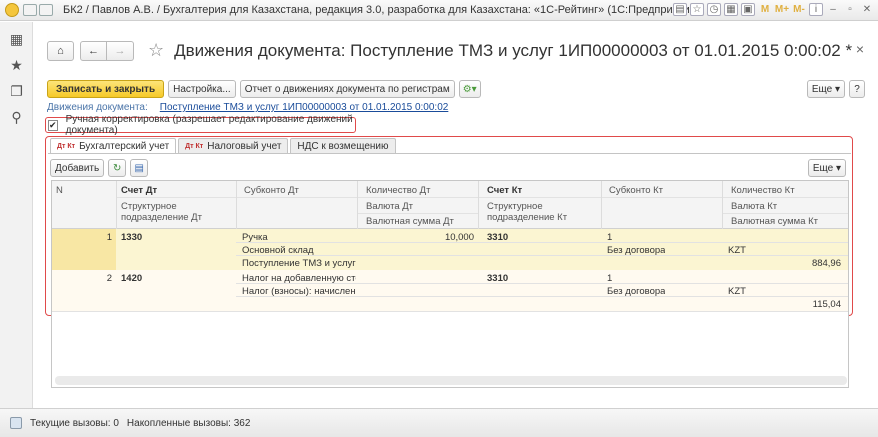 This screenshot has height=437, width=878. Describe the element at coordinates (156, 50) in the screenshot. I see `favorite-star-icon: ☆` at that location.